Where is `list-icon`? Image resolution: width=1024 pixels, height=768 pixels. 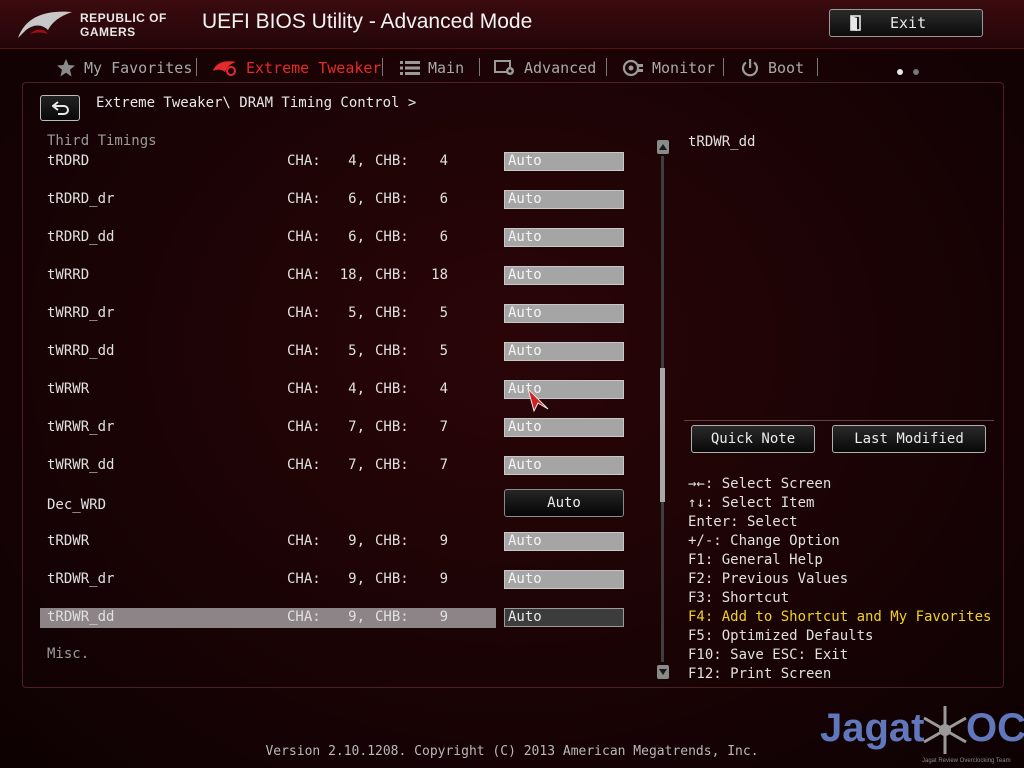
list-icon is located at coordinates (410, 68).